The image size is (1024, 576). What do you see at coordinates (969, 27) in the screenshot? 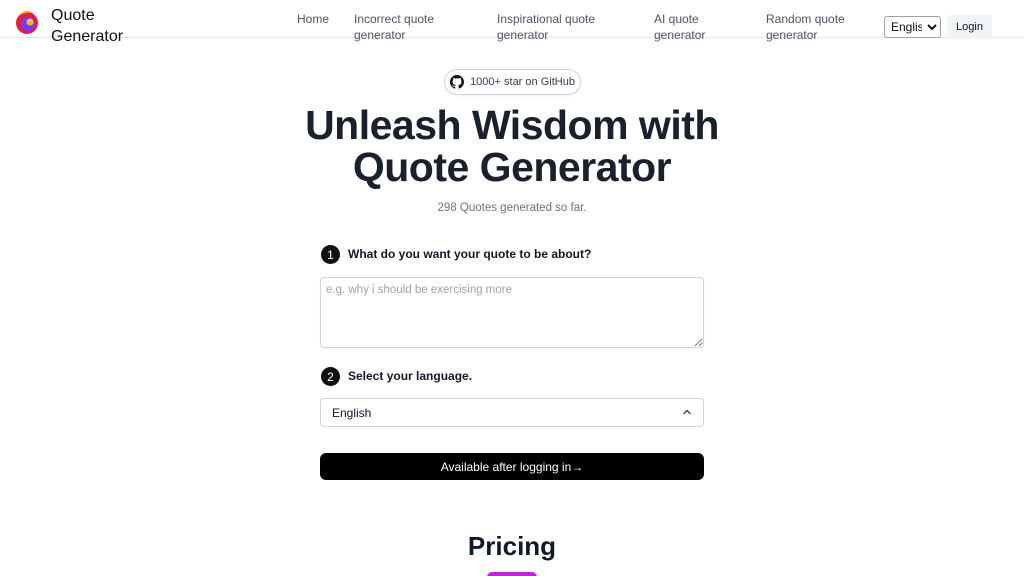
I see `login-button: Login` at bounding box center [969, 27].